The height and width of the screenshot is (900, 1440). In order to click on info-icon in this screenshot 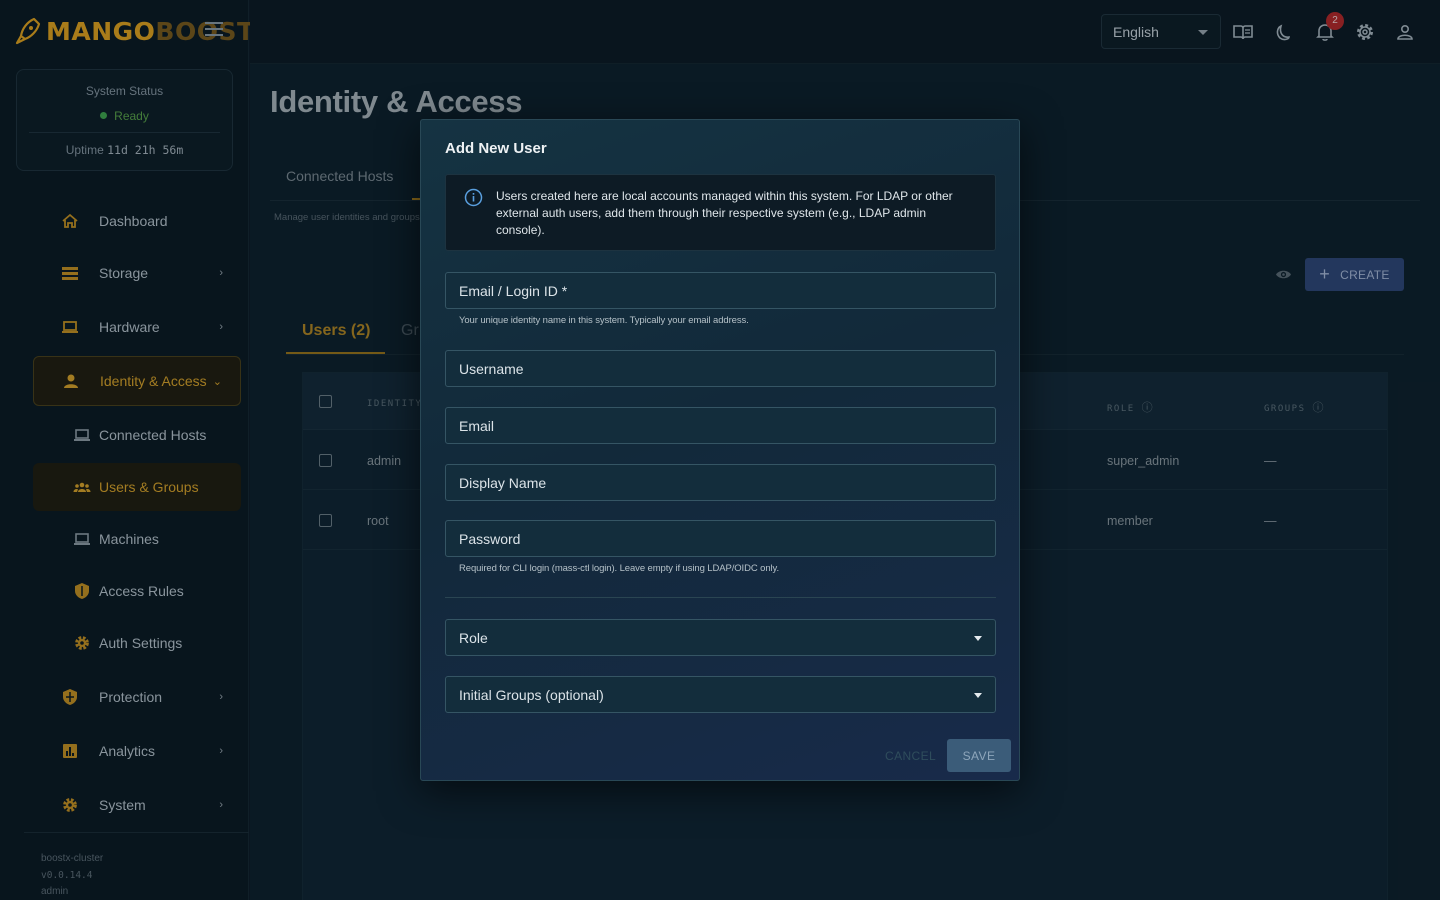, I will do `click(473, 197)`.